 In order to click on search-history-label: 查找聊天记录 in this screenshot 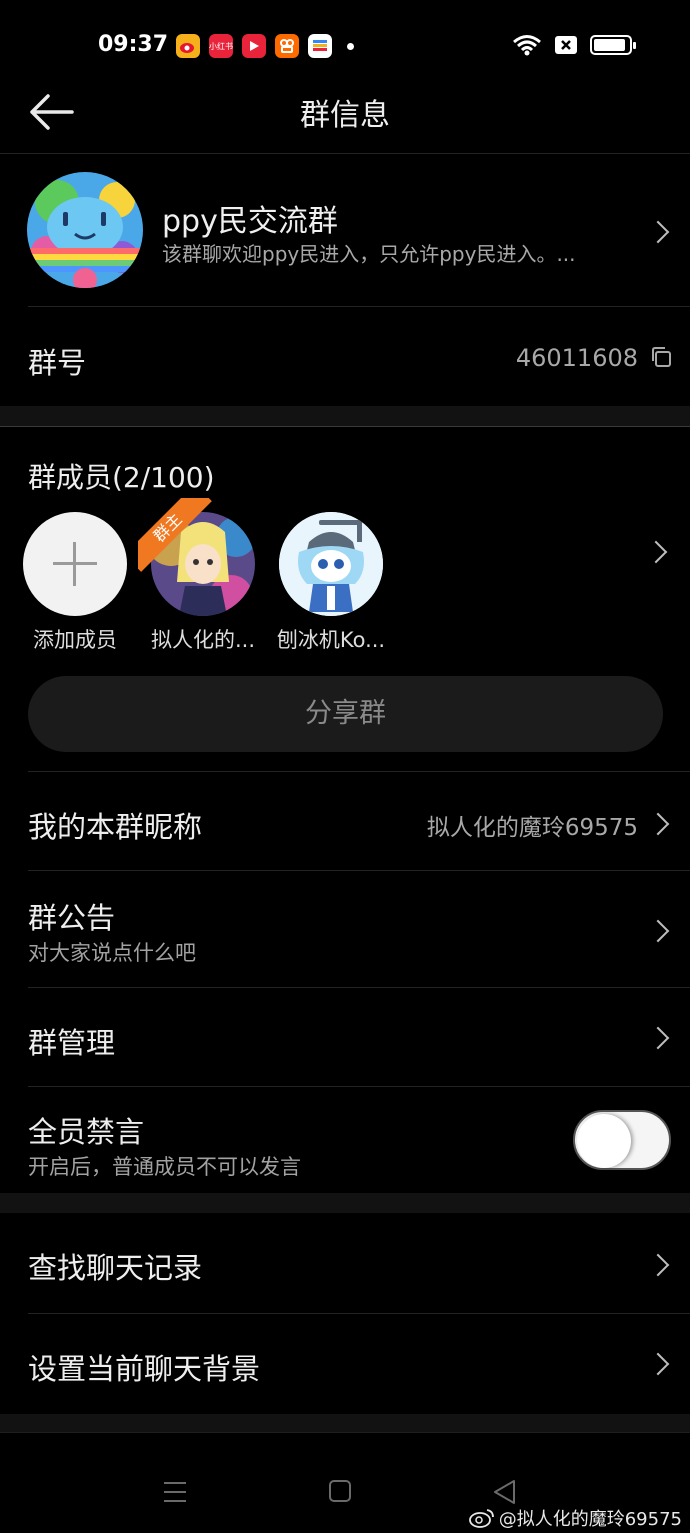, I will do `click(115, 1268)`.